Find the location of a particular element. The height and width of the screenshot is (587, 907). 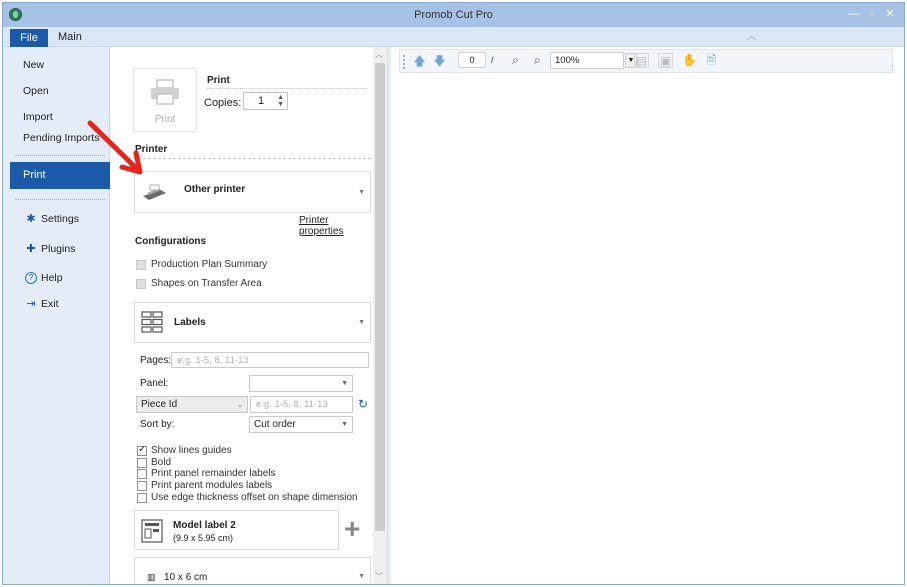

print-button: Print is located at coordinates (165, 100).